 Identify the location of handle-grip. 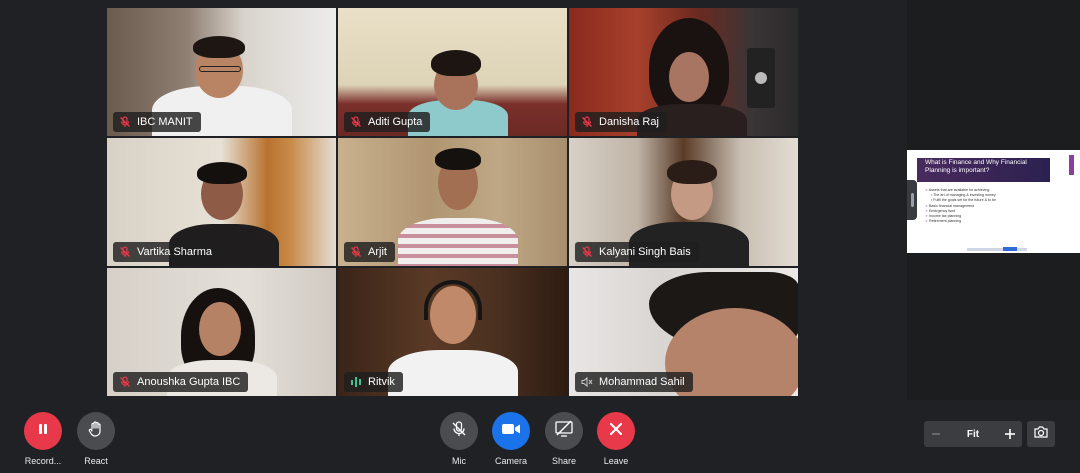
(912, 200).